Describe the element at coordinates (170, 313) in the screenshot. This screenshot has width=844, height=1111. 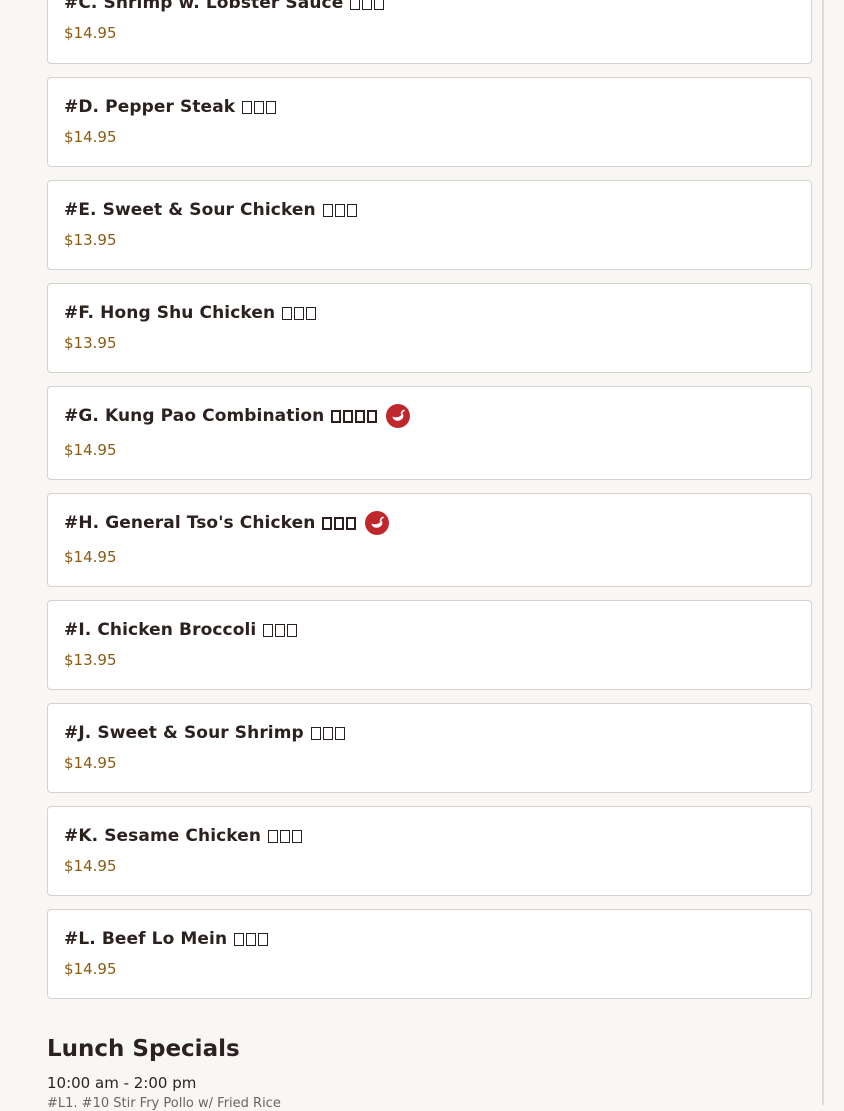
I see `menu-item-name: #F. Hong Shu Chicken` at that location.